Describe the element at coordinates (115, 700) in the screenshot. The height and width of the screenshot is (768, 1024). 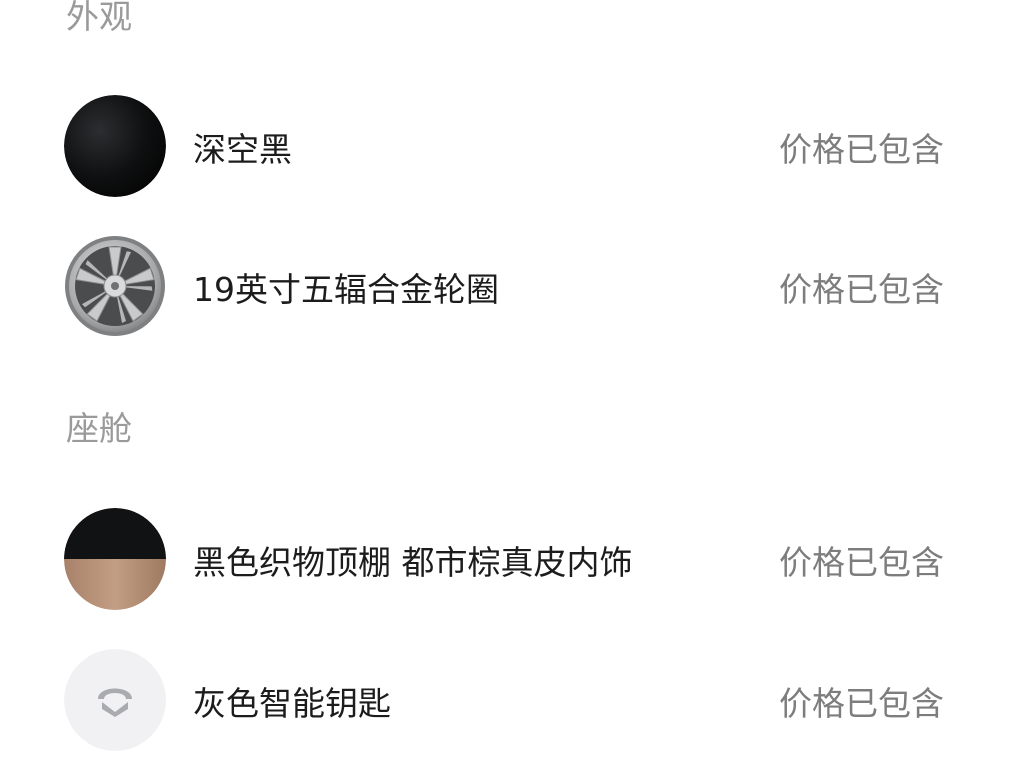
I see `nio-key-icon` at that location.